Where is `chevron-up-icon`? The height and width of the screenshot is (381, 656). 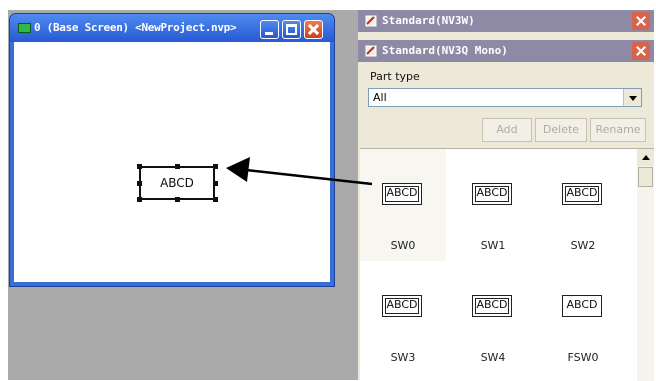 chevron-up-icon is located at coordinates (645, 157).